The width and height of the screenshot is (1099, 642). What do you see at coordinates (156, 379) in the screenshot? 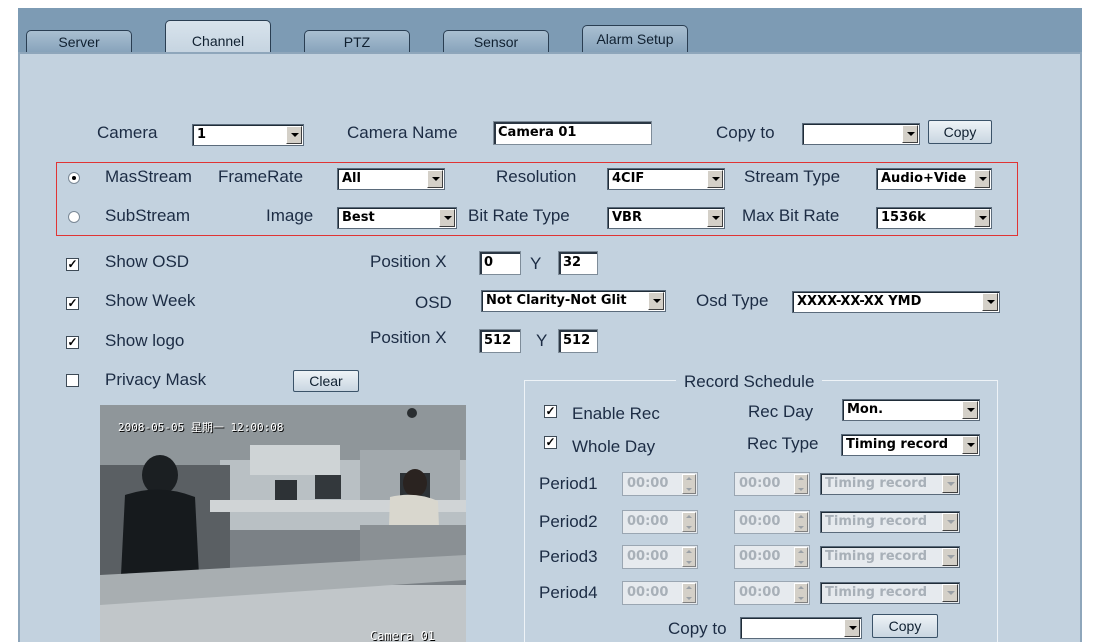
I see `privacy-mask-label: Privacy Mask` at bounding box center [156, 379].